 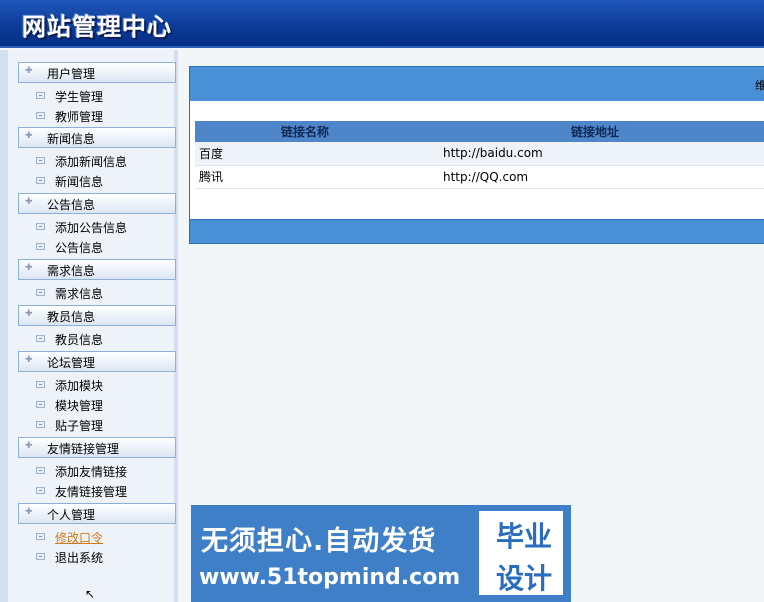 What do you see at coordinates (91, 492) in the screenshot?
I see `sidebar-item-label: 友情链接管理` at bounding box center [91, 492].